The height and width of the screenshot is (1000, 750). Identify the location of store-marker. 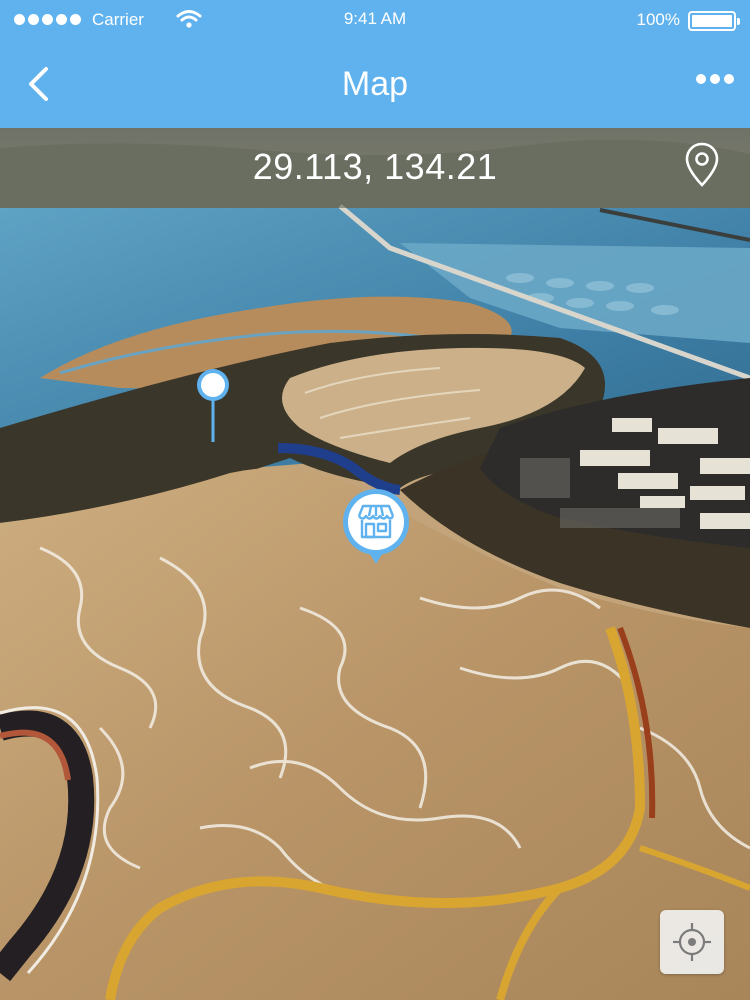
(376, 528).